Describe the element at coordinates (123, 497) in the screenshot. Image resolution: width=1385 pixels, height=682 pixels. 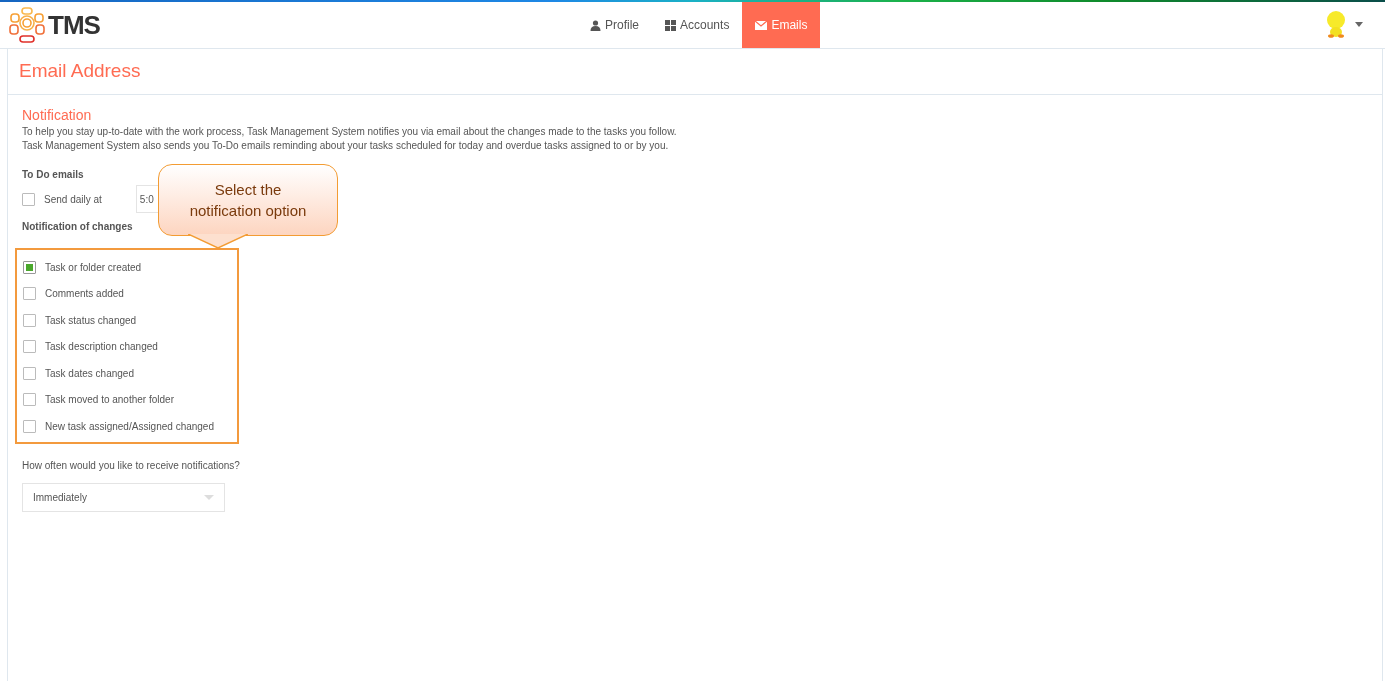
I see `frequency-dropdown: Immediately` at that location.